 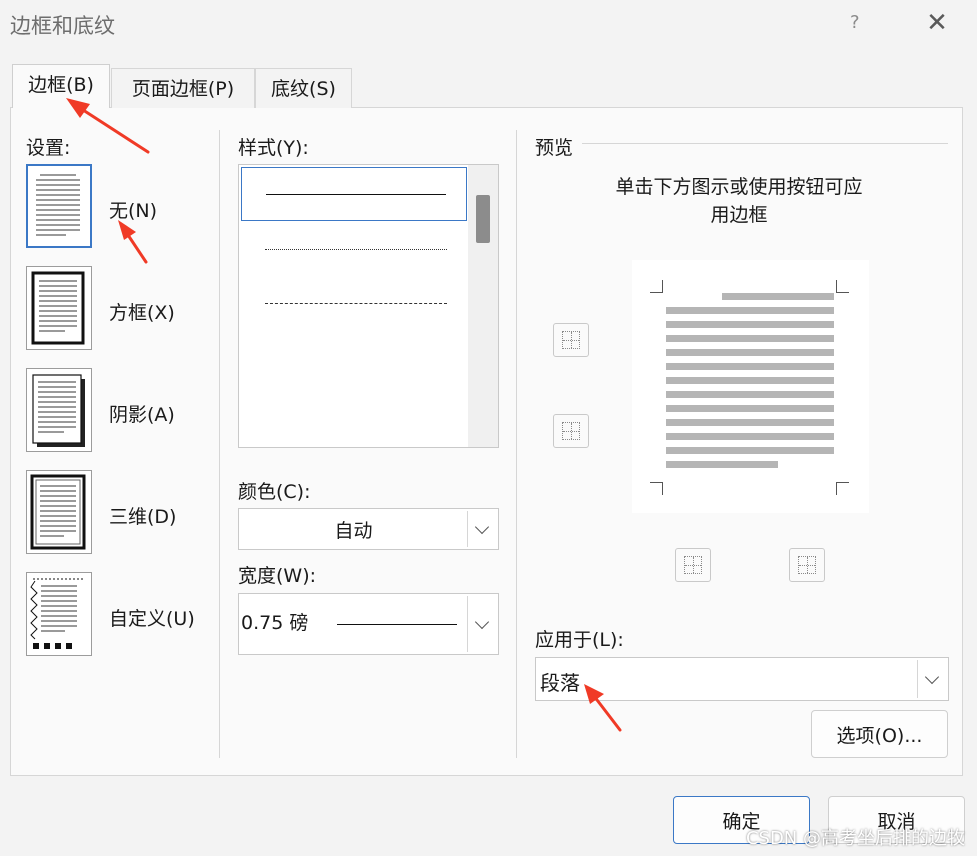 I want to click on setting-box-label: 方框(X), so click(x=142, y=311).